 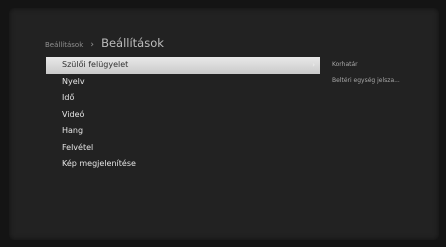 I want to click on menu-item-label: Videó, so click(x=73, y=114).